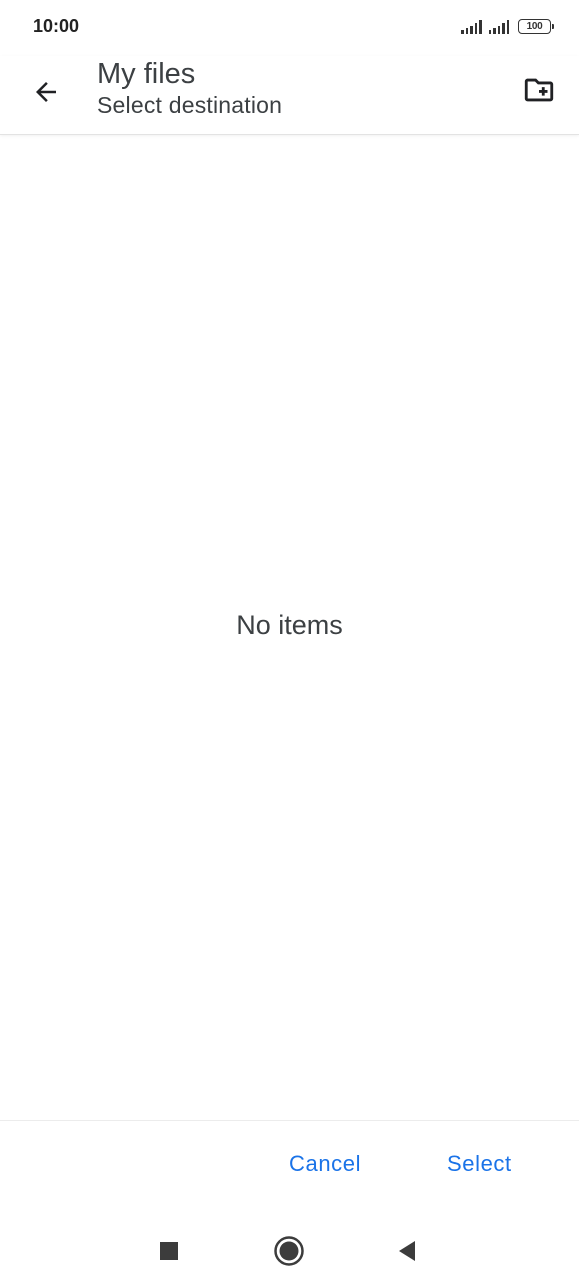 The width and height of the screenshot is (579, 1288). I want to click on select-button: Select, so click(479, 1164).